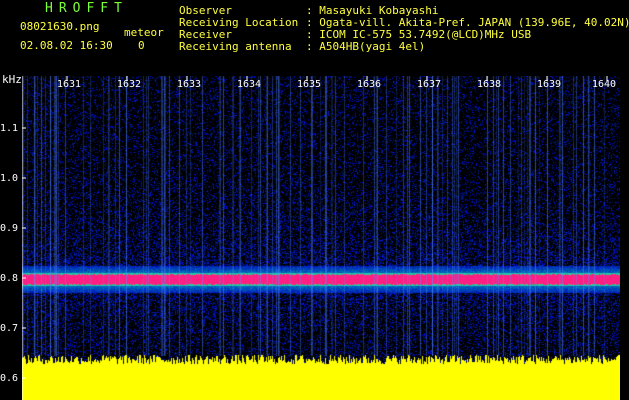  What do you see at coordinates (144, 32) in the screenshot?
I see `meteor-label: meteor` at bounding box center [144, 32].